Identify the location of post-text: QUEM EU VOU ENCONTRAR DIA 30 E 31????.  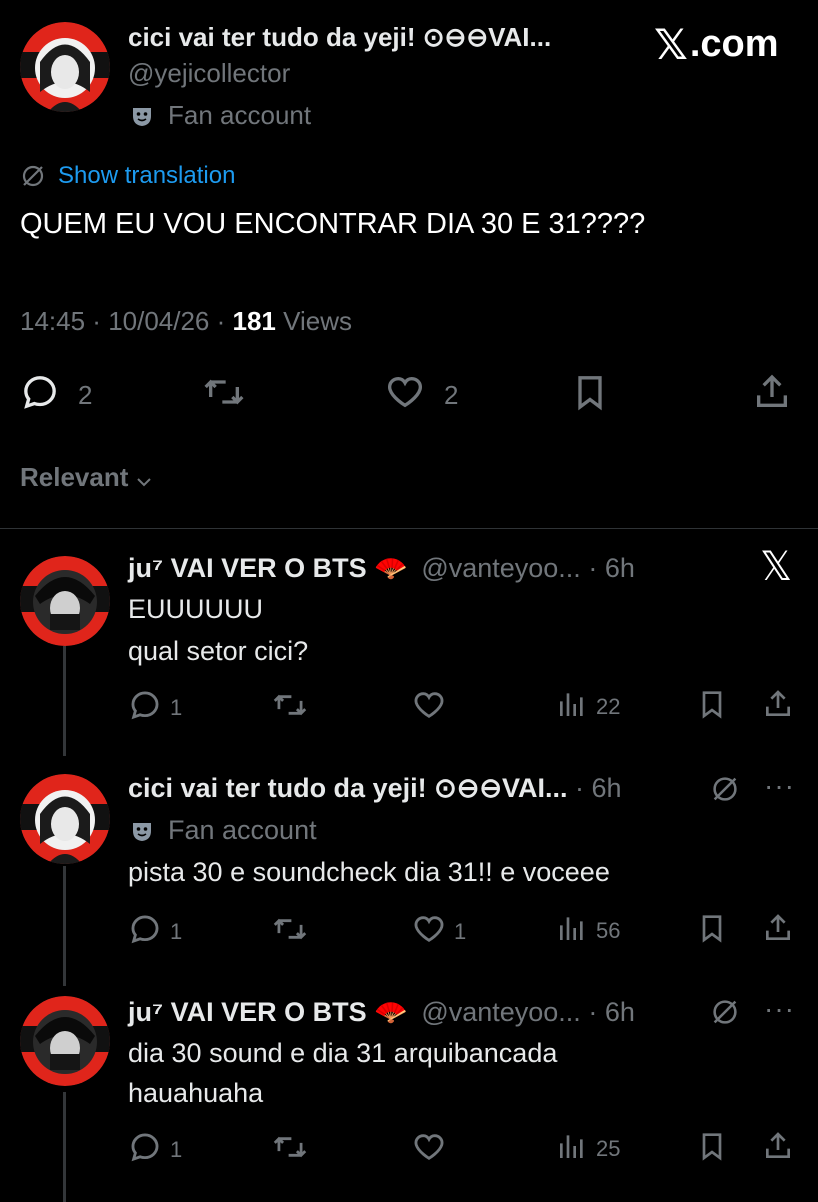
(333, 224).